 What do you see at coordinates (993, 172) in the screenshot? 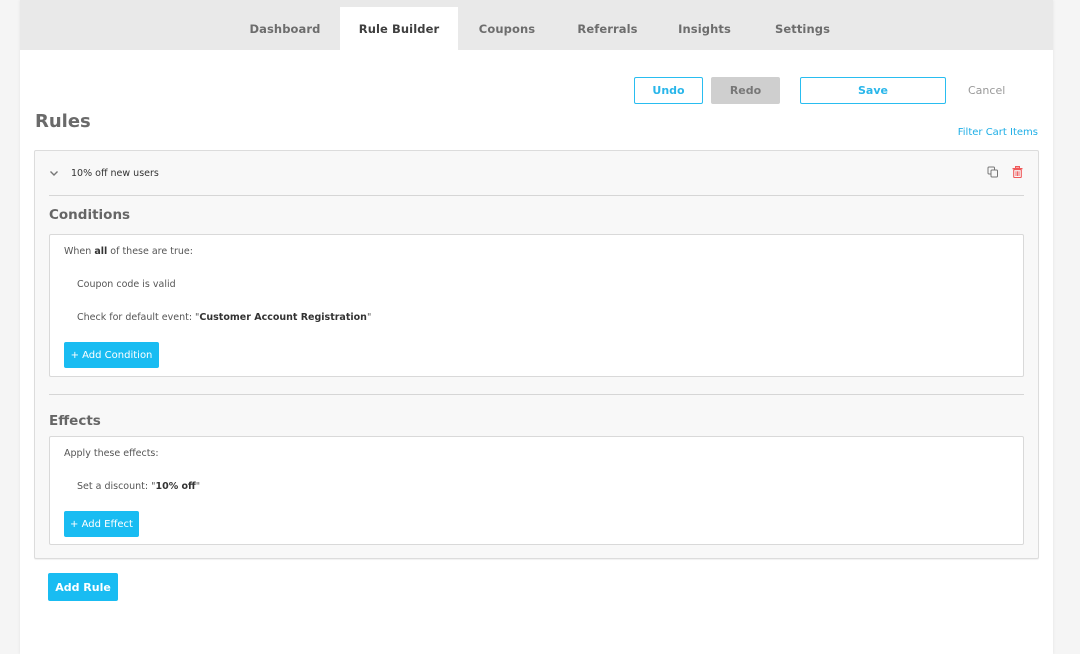
I see `copy-icon` at bounding box center [993, 172].